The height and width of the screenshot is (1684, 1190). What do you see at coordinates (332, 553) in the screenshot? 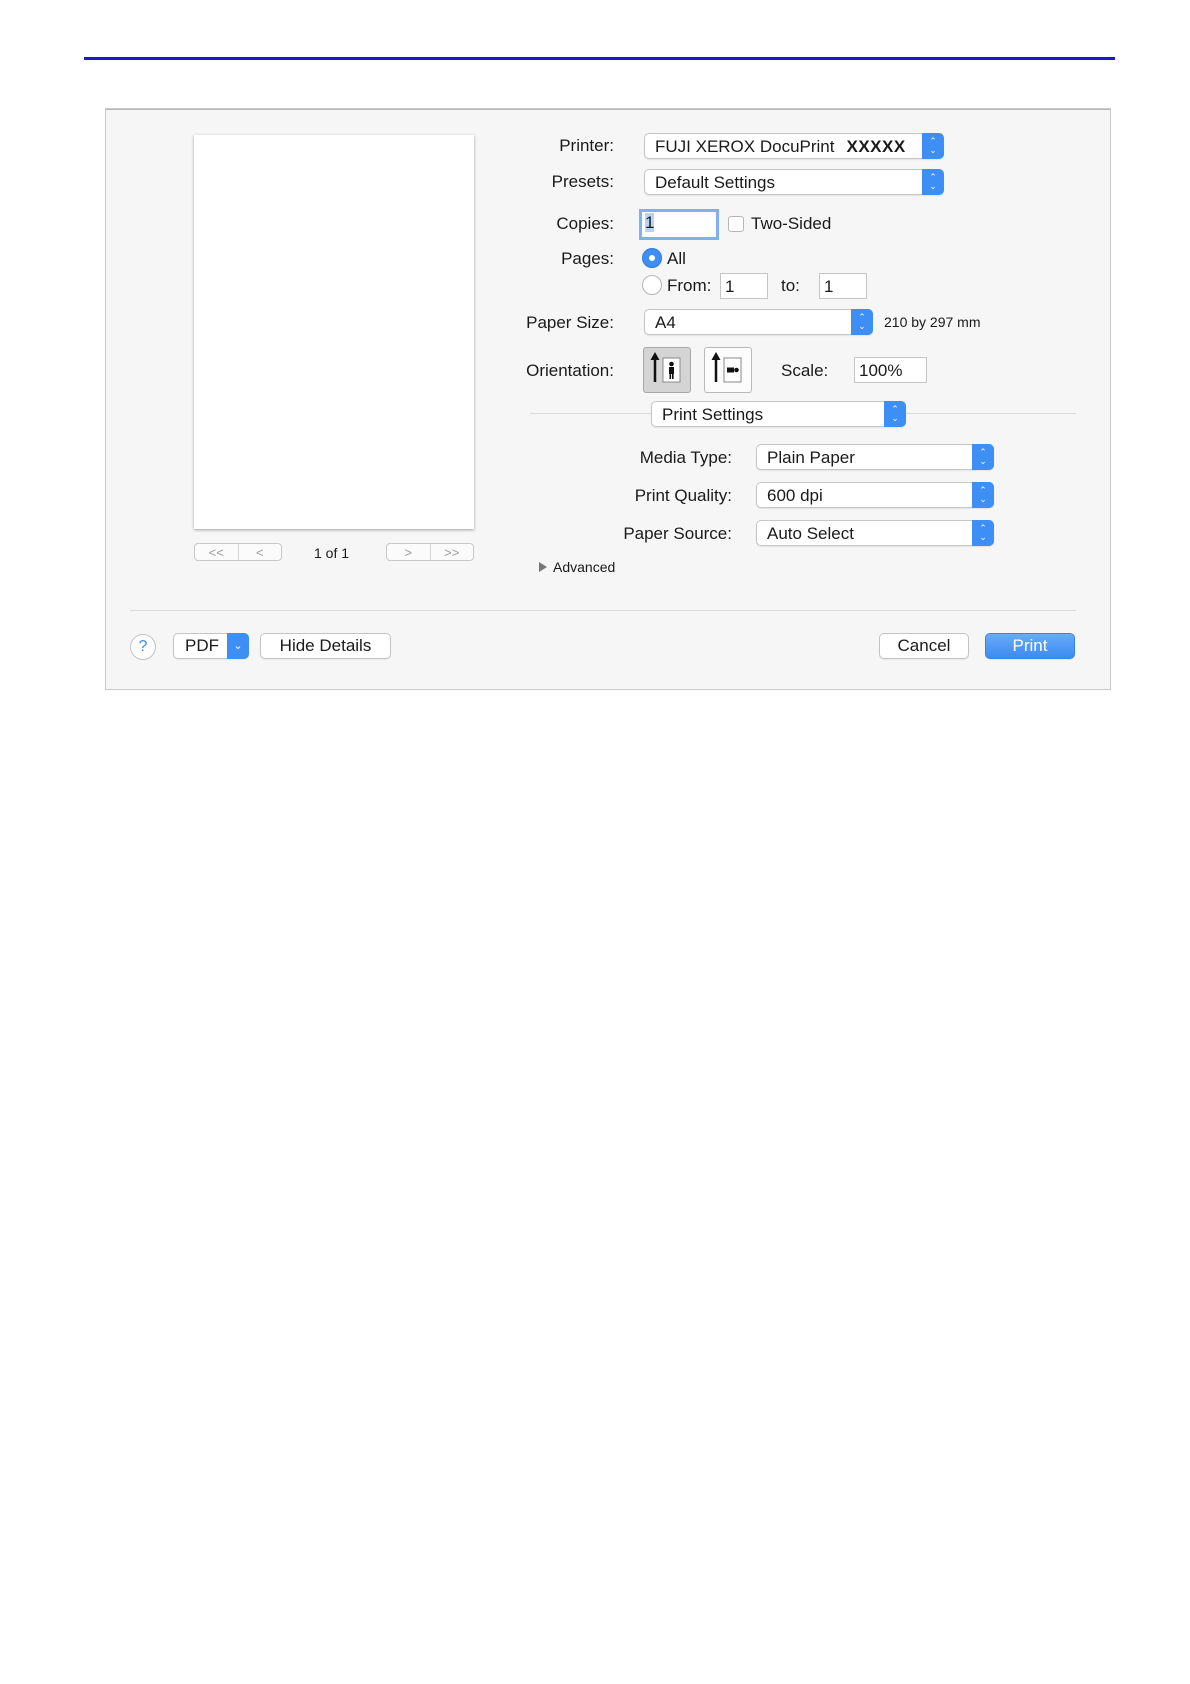
I see `page-indicator: 1 of 1` at bounding box center [332, 553].